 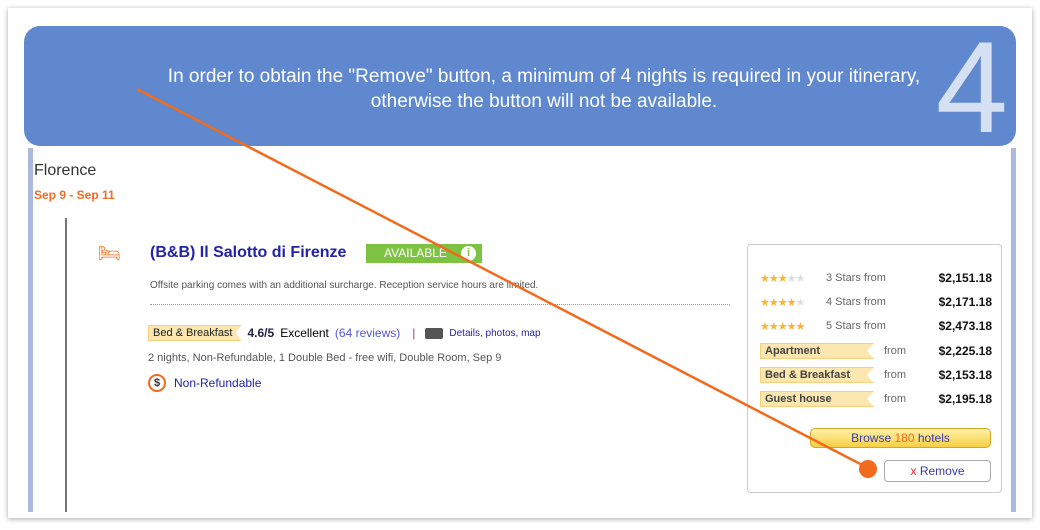 What do you see at coordinates (109, 253) in the screenshot?
I see `bed-icon: 🛏` at bounding box center [109, 253].